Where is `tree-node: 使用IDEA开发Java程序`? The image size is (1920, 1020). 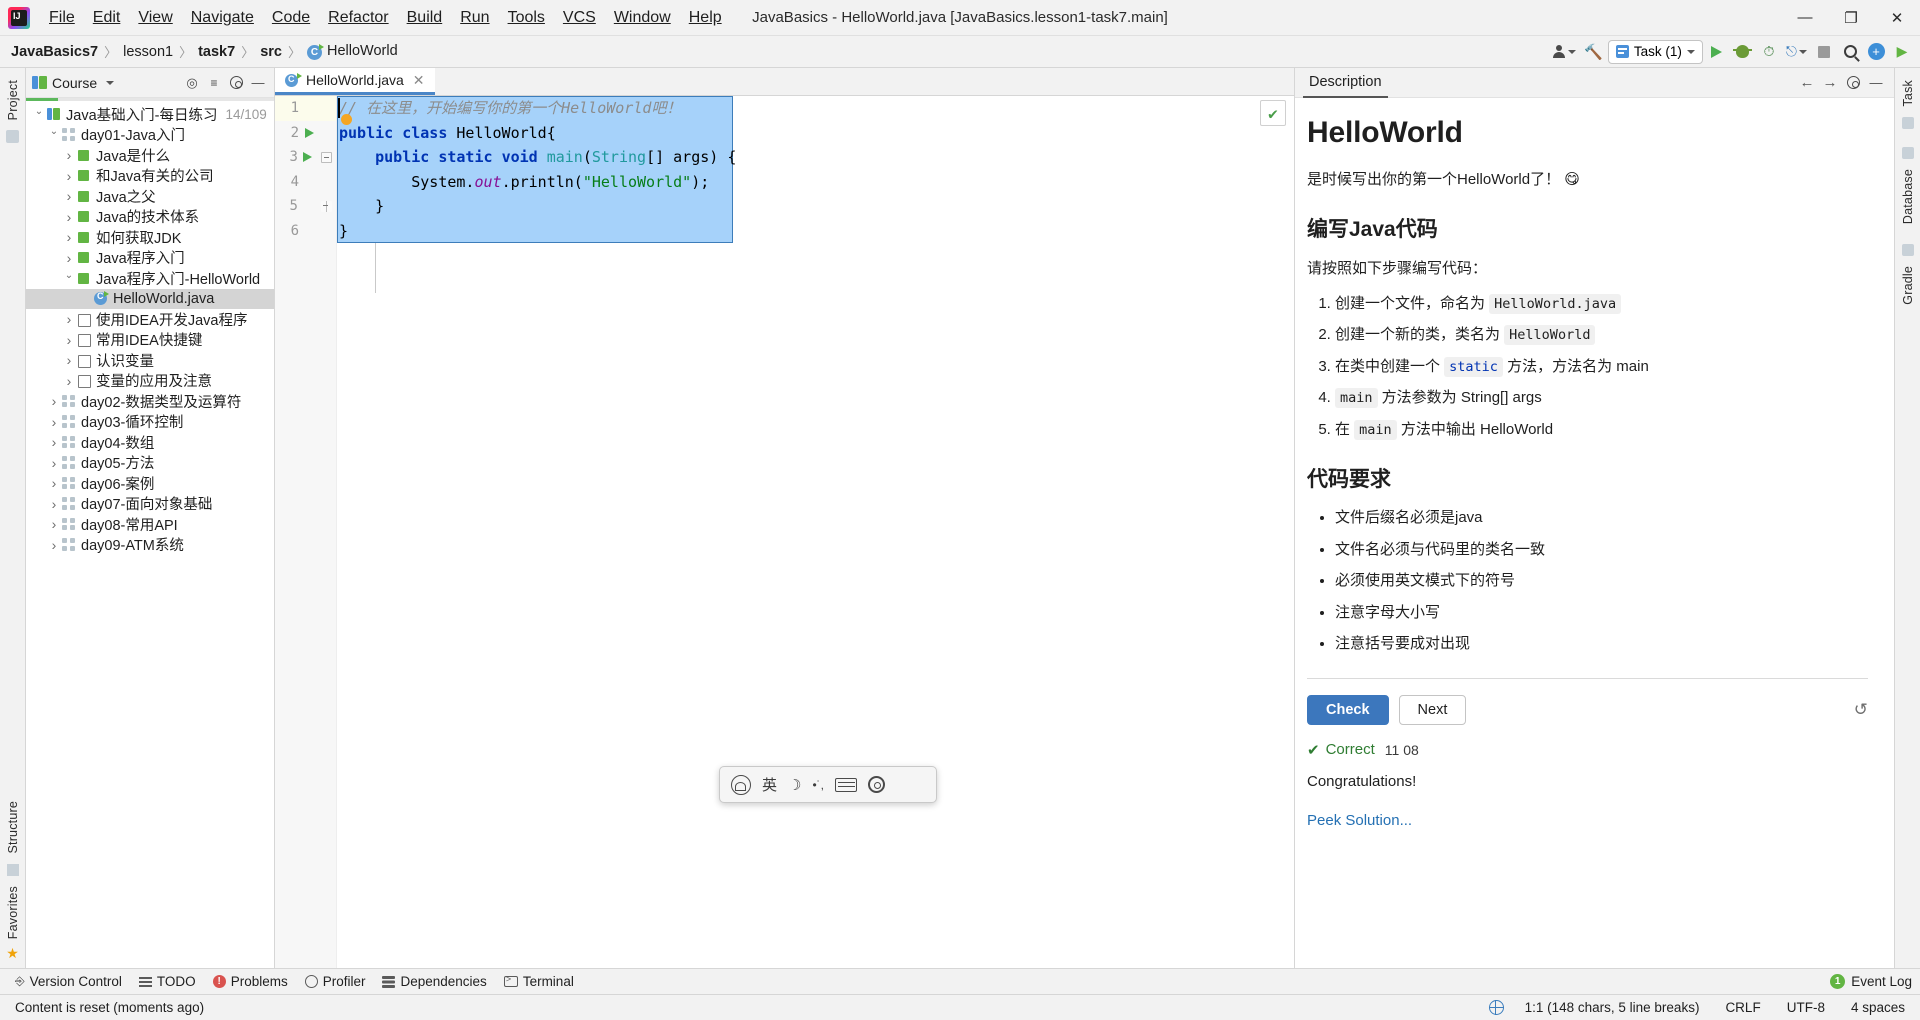
tree-node: 使用IDEA开发Java程序 is located at coordinates (150, 319).